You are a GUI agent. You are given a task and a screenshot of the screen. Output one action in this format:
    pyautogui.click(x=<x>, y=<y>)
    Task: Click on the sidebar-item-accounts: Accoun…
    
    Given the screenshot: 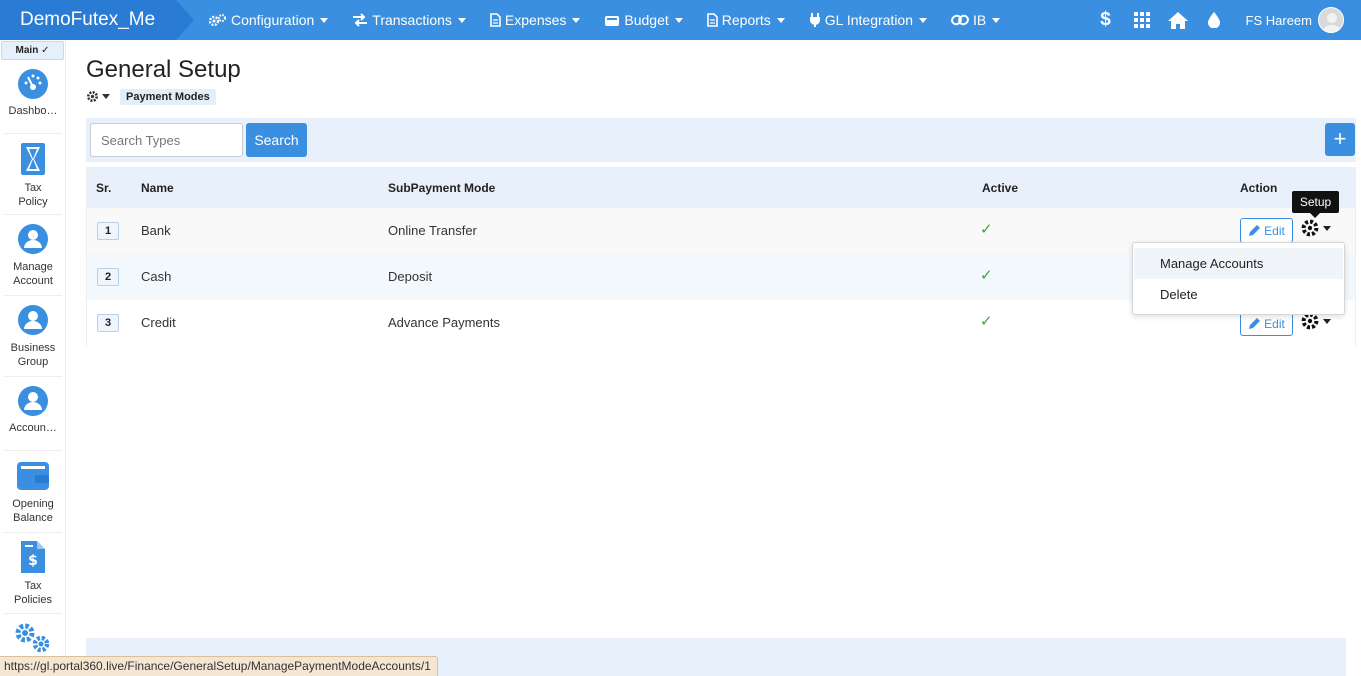 What is the action you would take?
    pyautogui.click(x=33, y=409)
    